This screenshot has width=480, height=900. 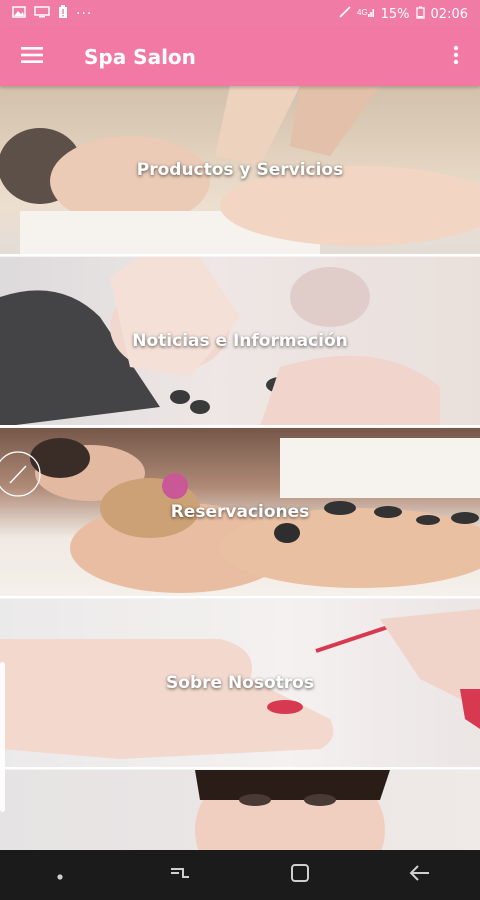 I want to click on nav-back-button, so click(x=420, y=875).